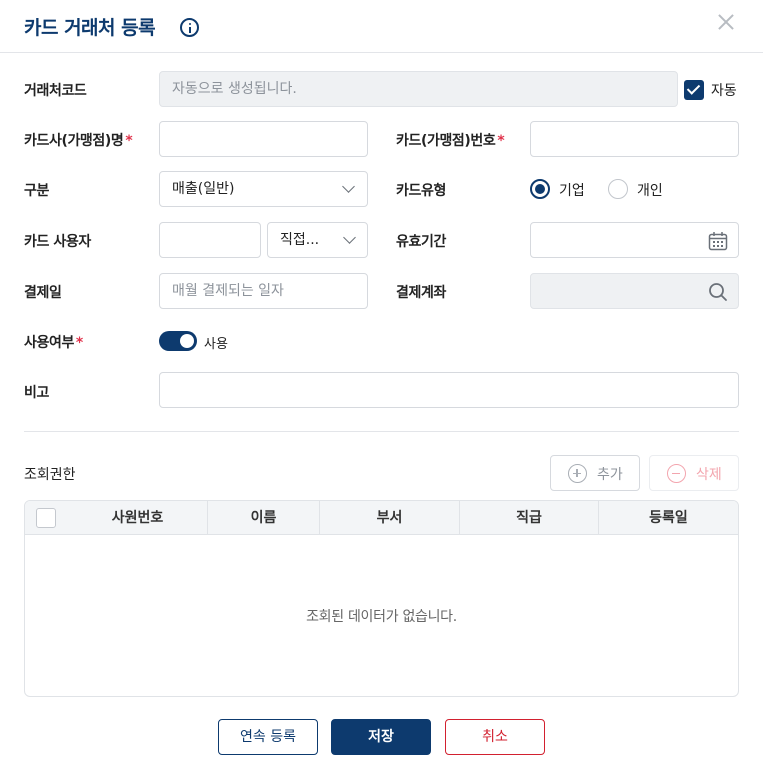 The image size is (763, 768). I want to click on code-placeholder: 자동으로 생성됩니다., so click(234, 89).